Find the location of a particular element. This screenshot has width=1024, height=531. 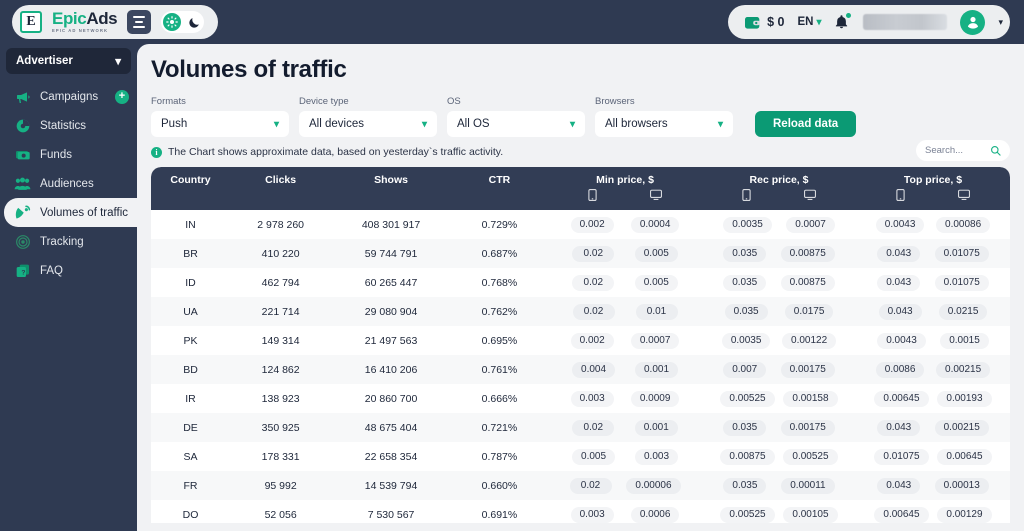

cell-min-price: 0.02 0.001 is located at coordinates (625, 427).